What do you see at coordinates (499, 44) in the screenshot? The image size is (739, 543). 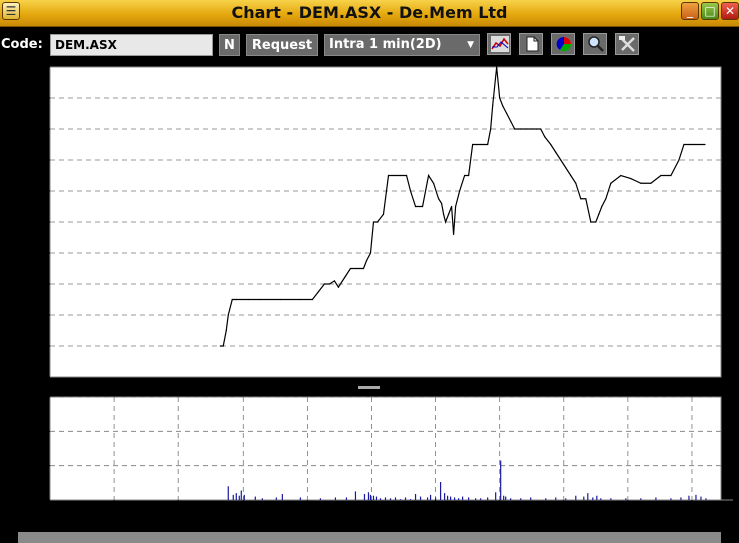 I see `chart-style-button` at bounding box center [499, 44].